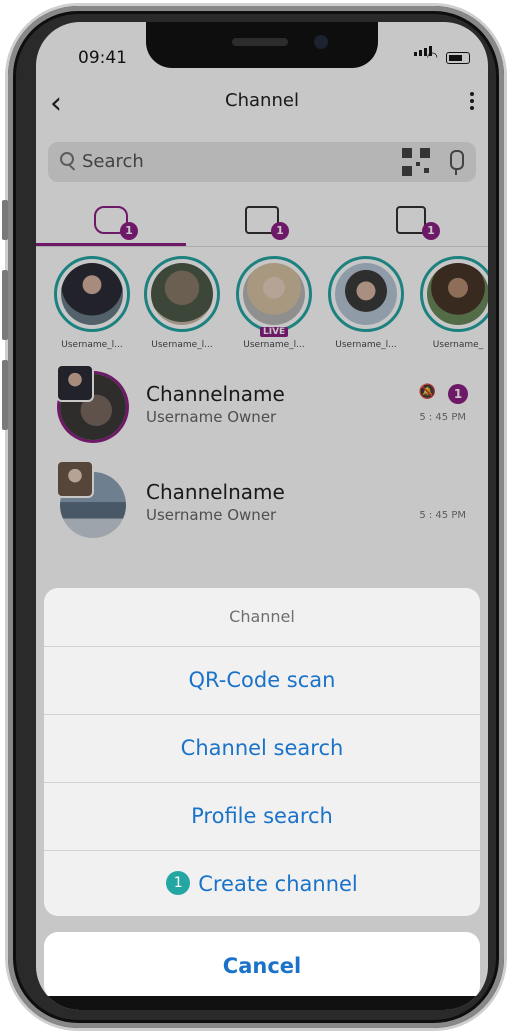 The image size is (516, 1033). What do you see at coordinates (278, 884) in the screenshot?
I see `create-channel-label: Create channel` at bounding box center [278, 884].